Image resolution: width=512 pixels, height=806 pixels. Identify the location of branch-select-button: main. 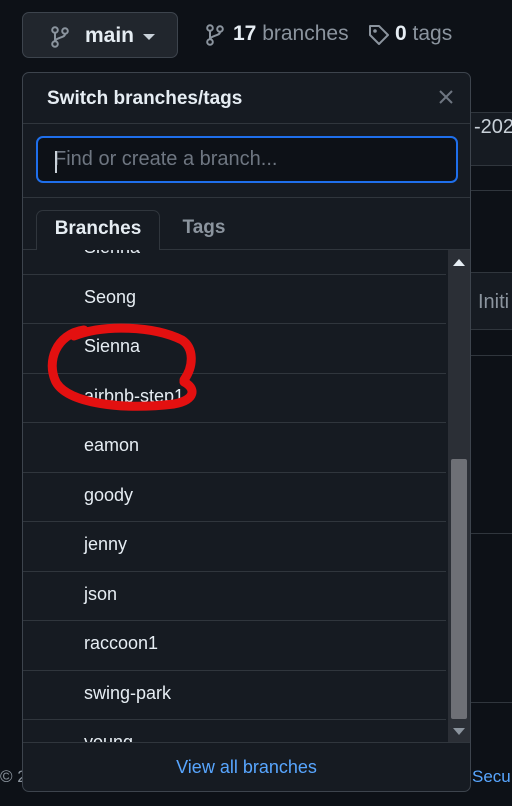
(100, 35).